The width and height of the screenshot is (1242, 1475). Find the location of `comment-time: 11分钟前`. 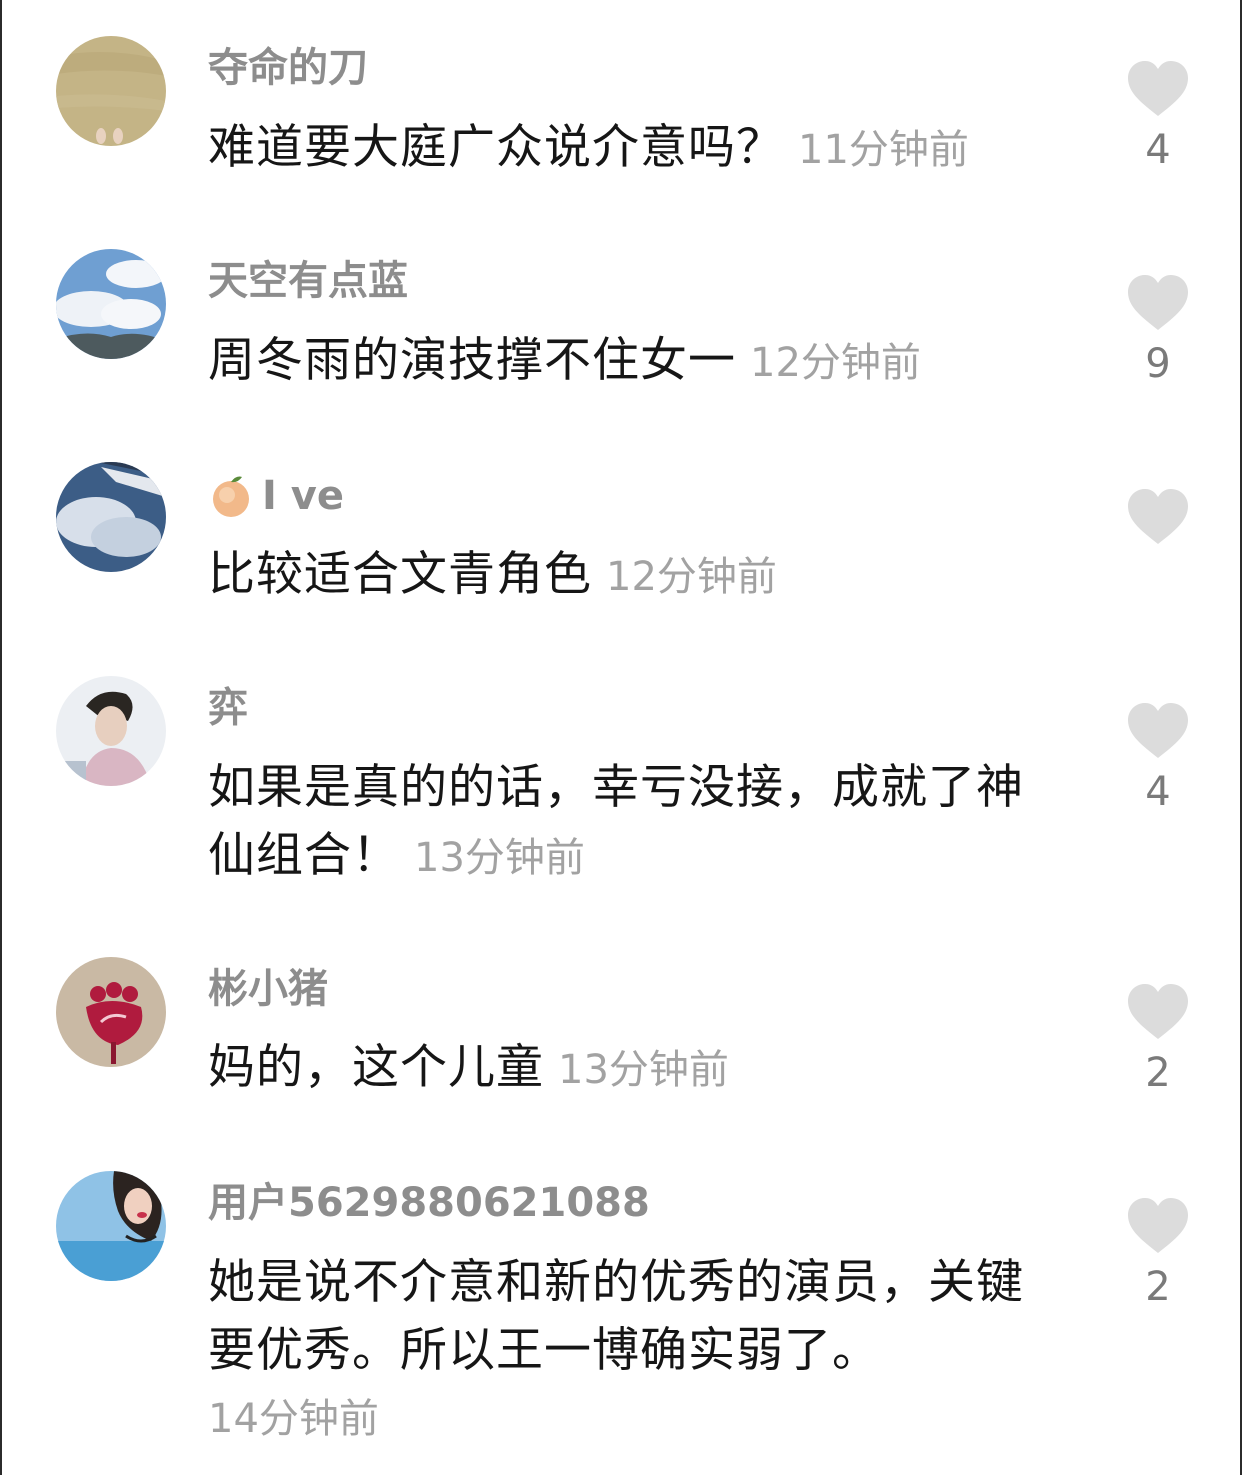

comment-time: 11分钟前 is located at coordinates (883, 150).